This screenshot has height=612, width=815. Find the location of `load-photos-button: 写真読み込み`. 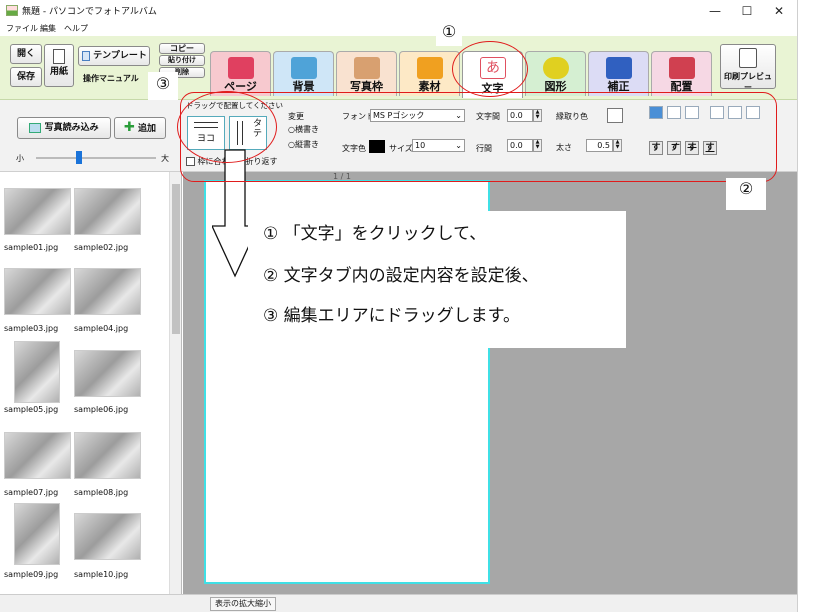

load-photos-button: 写真読み込み is located at coordinates (64, 128).